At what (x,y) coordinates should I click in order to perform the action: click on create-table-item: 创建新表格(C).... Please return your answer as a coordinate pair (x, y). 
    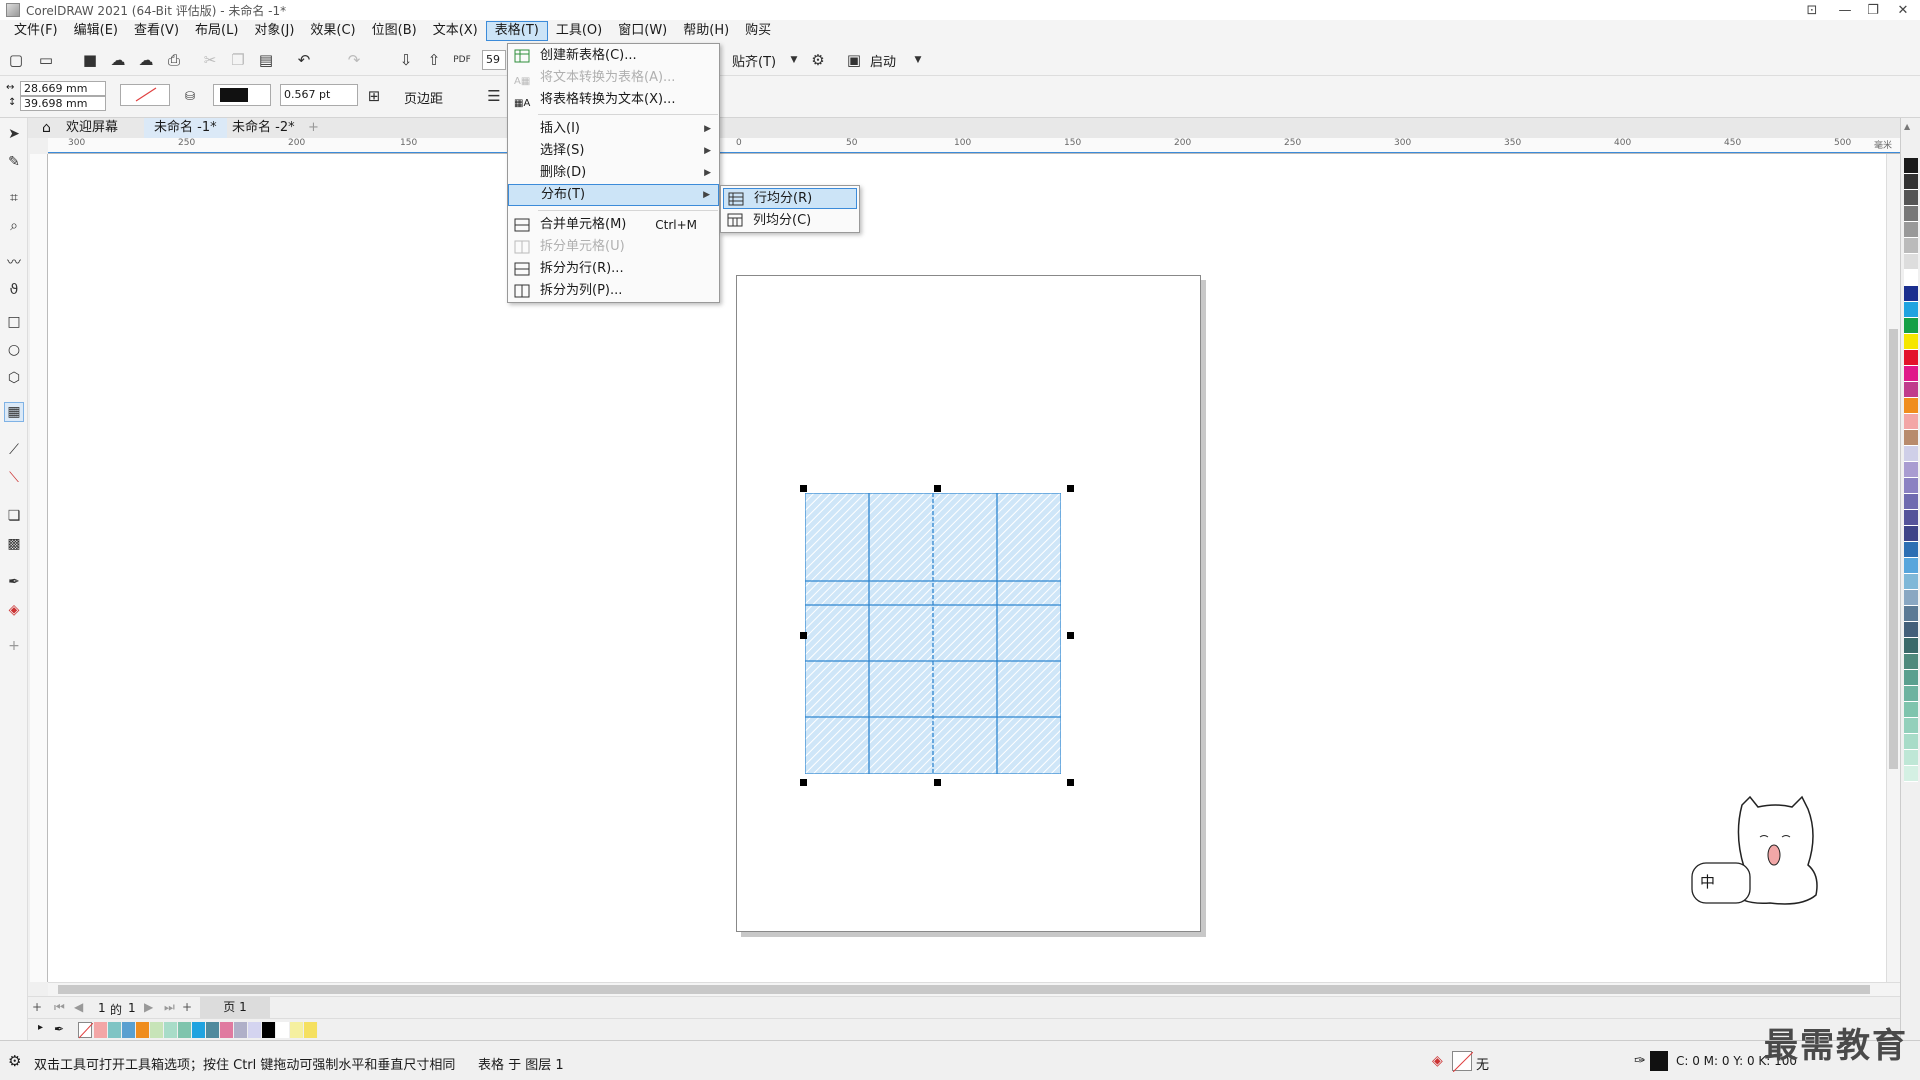
    Looking at the image, I should click on (613, 56).